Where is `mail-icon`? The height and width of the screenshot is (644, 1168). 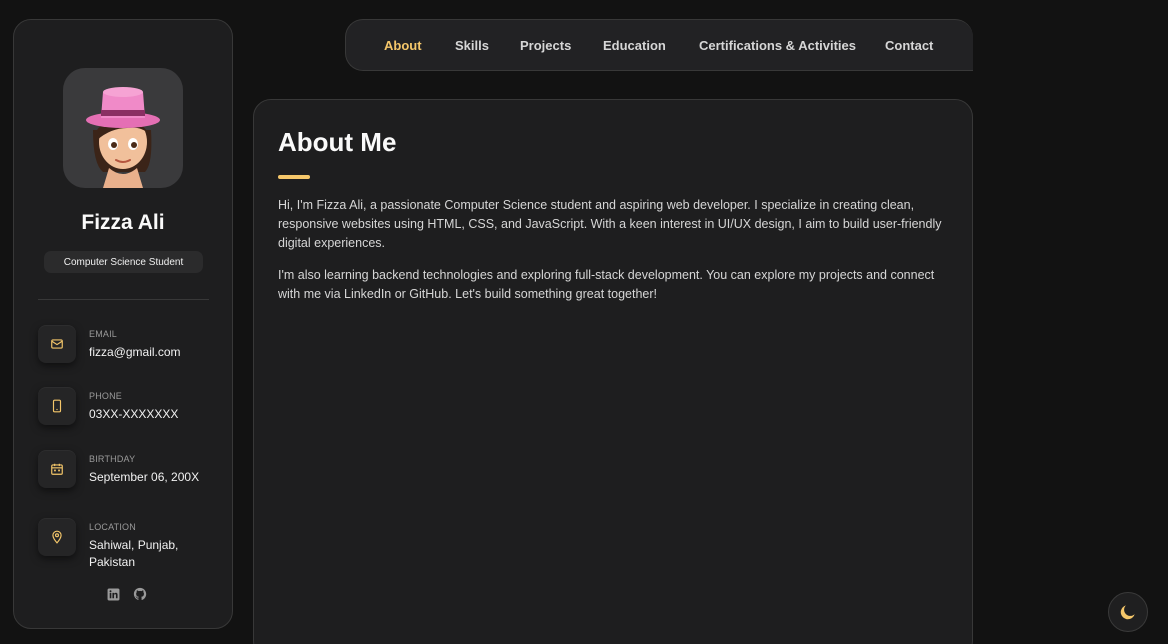 mail-icon is located at coordinates (57, 344).